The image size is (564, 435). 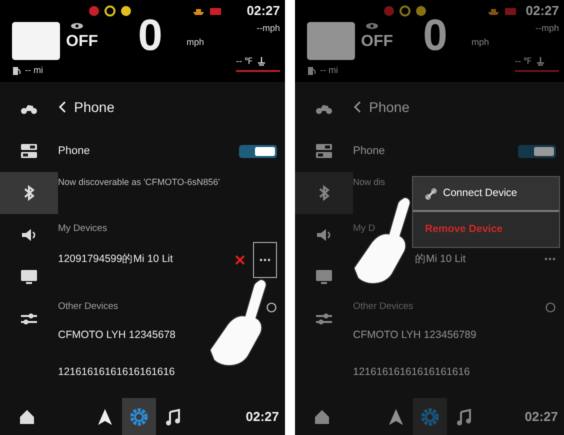 What do you see at coordinates (431, 194) in the screenshot?
I see `link-icon` at bounding box center [431, 194].